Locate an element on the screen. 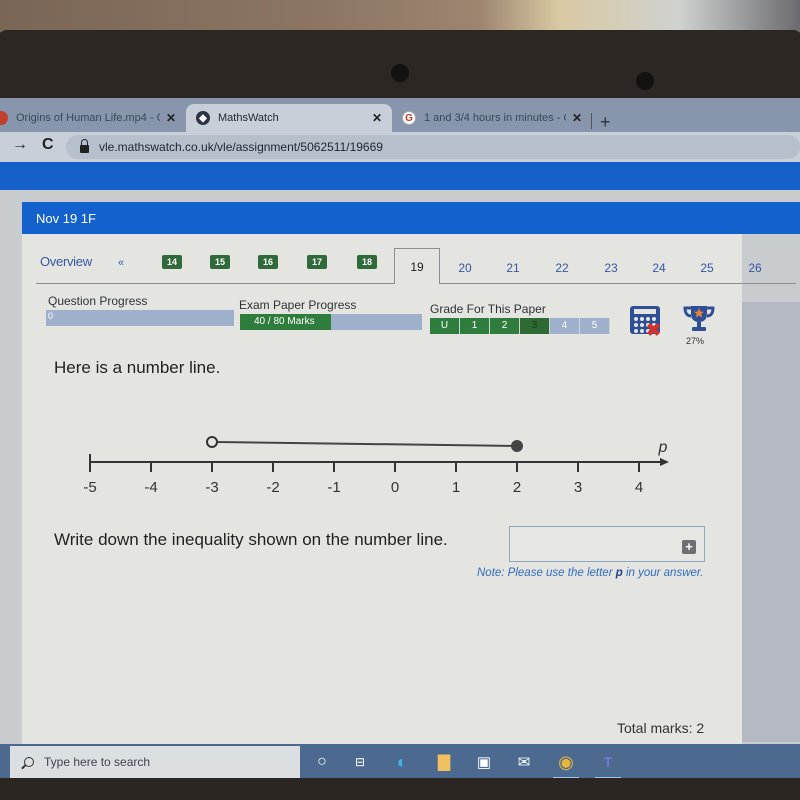 The image size is (800, 800). insert-symbol-button: + is located at coordinates (689, 547).